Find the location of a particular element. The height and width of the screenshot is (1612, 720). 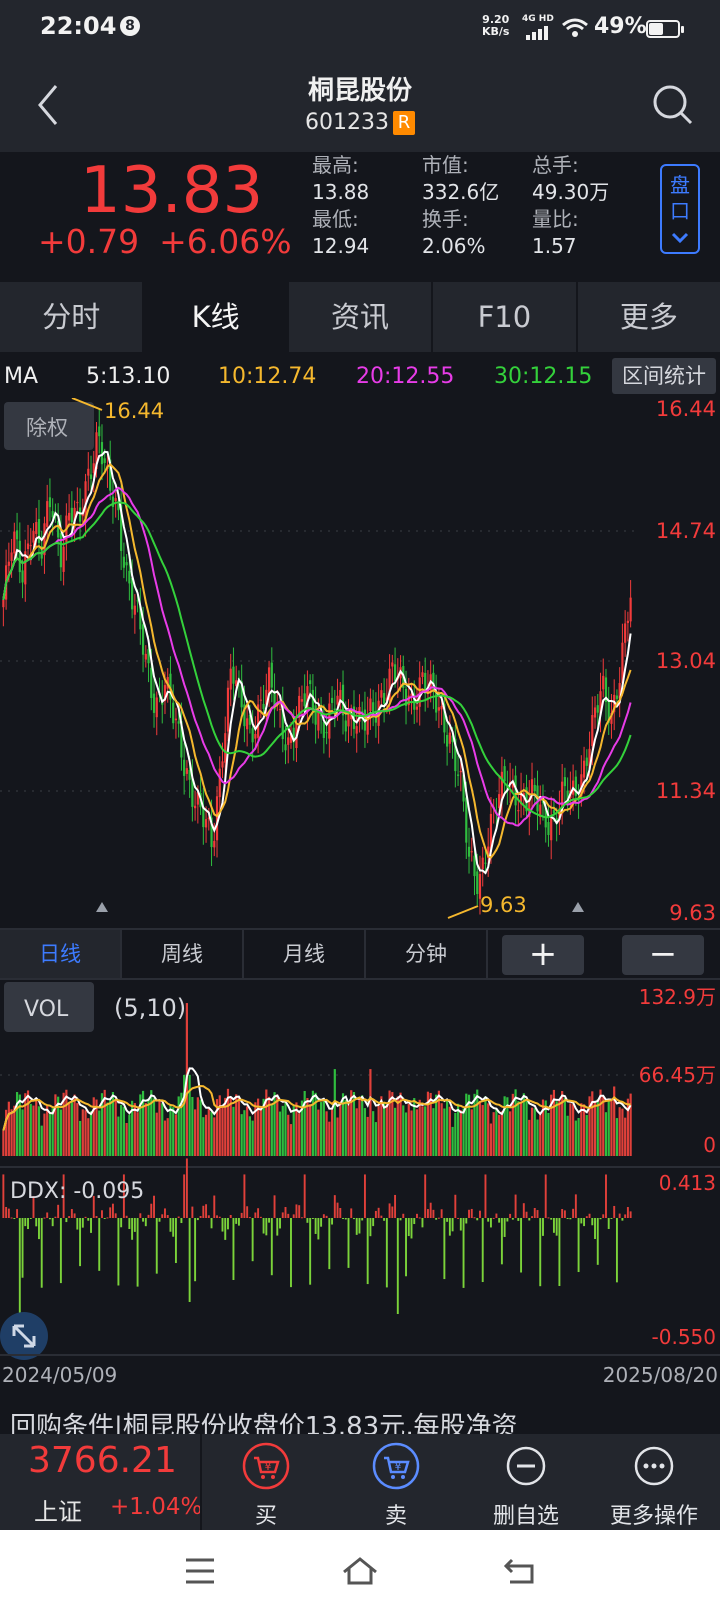

vol-tick-label: 132.9万 is located at coordinates (677, 997).